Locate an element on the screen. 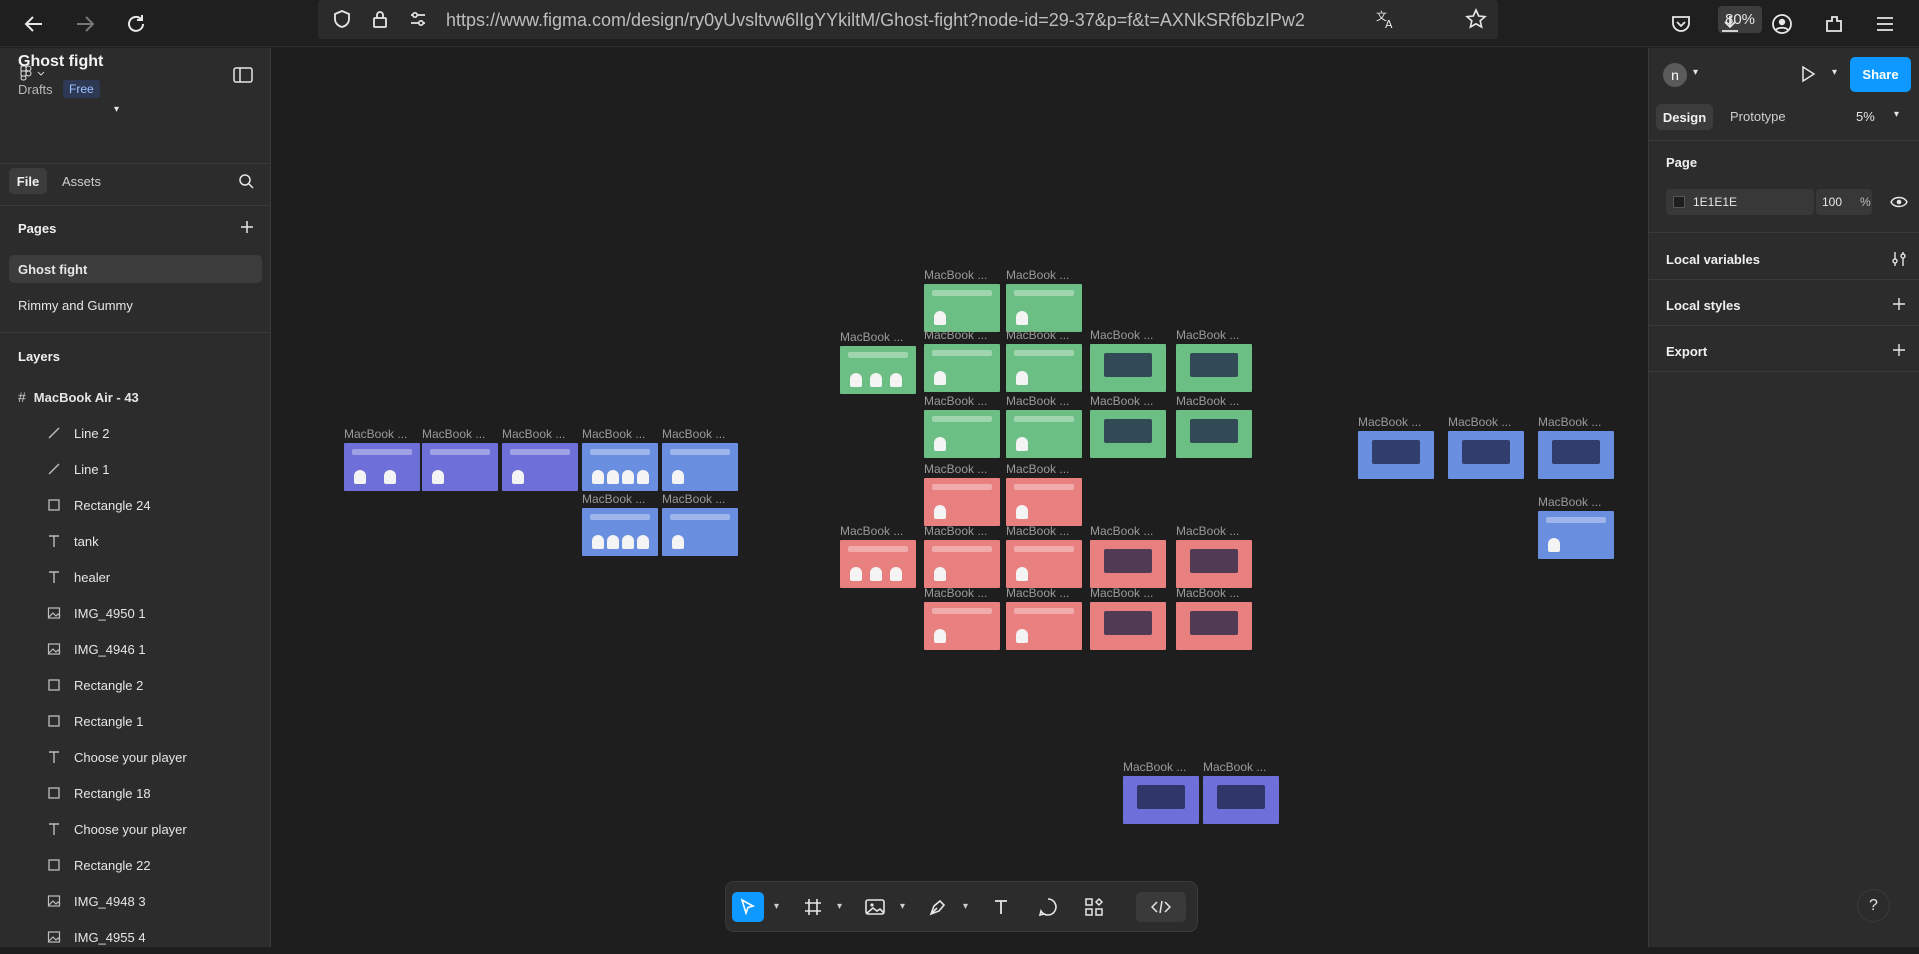 The image size is (1919, 954). page-color-hex: 1E1E1E is located at coordinates (1715, 202).